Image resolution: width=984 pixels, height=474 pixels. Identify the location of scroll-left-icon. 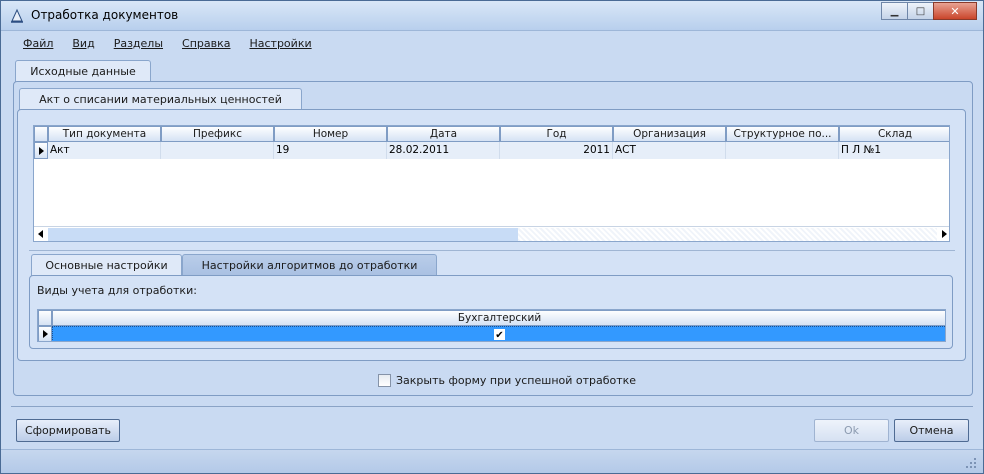
(40, 234).